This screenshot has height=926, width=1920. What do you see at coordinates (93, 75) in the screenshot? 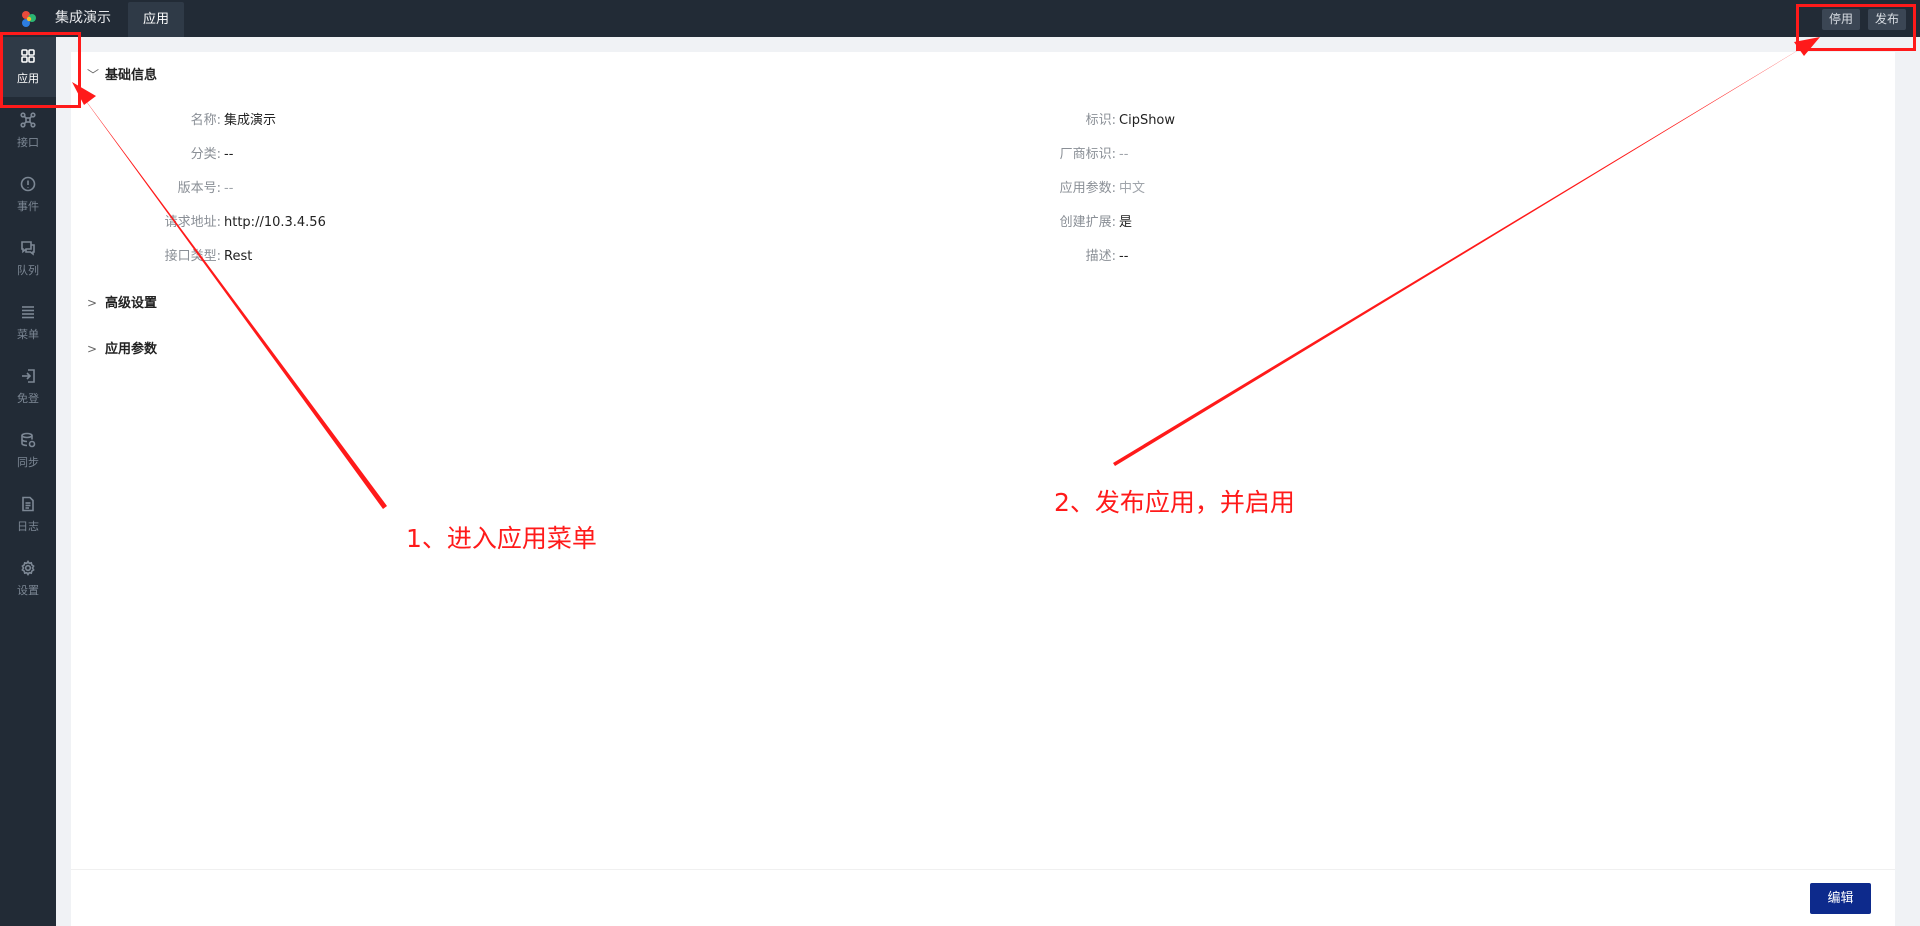
I see `chevron-down-icon: ﹀` at bounding box center [93, 75].